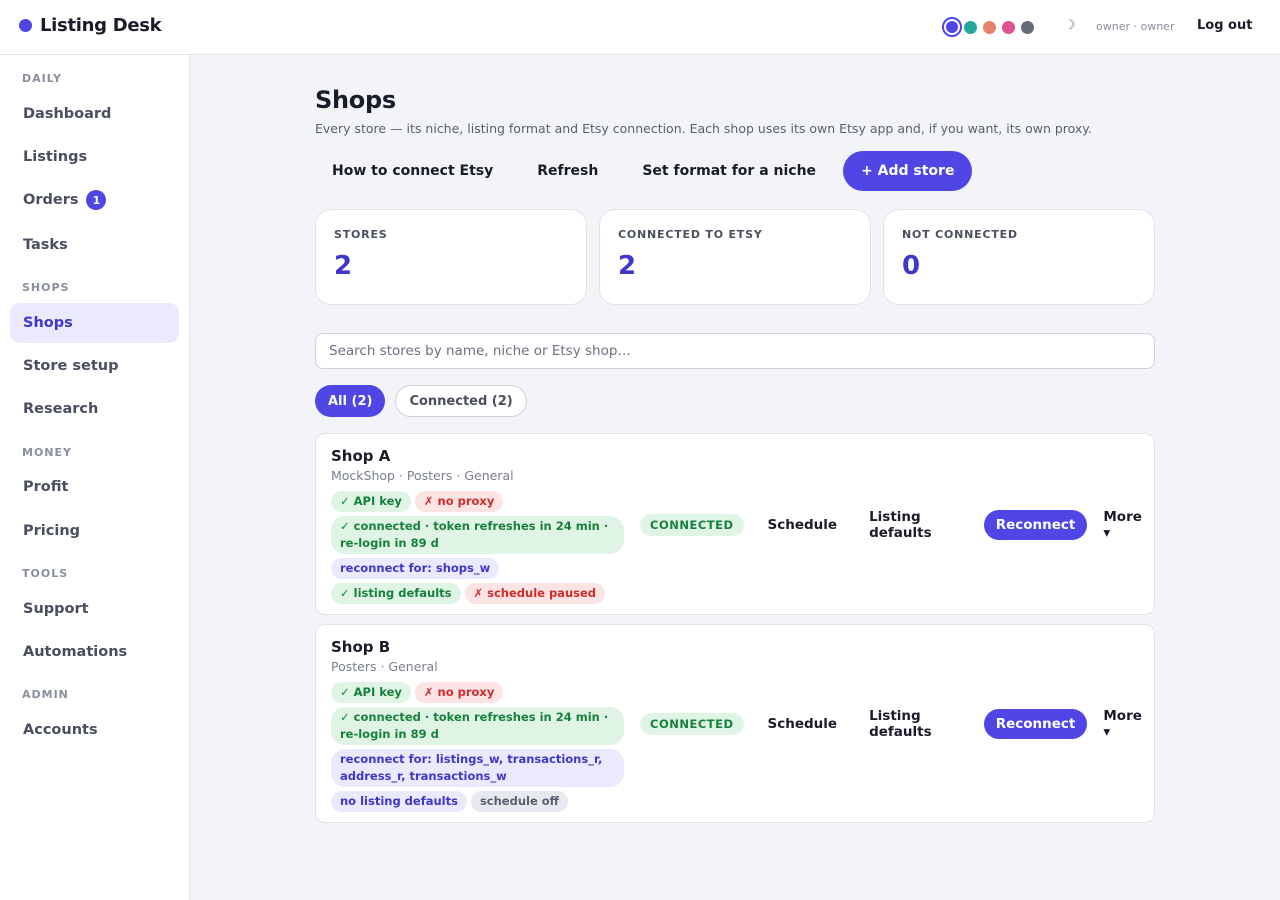 The width and height of the screenshot is (1280, 900). Describe the element at coordinates (567, 171) in the screenshot. I see `refresh-button: Refresh` at that location.